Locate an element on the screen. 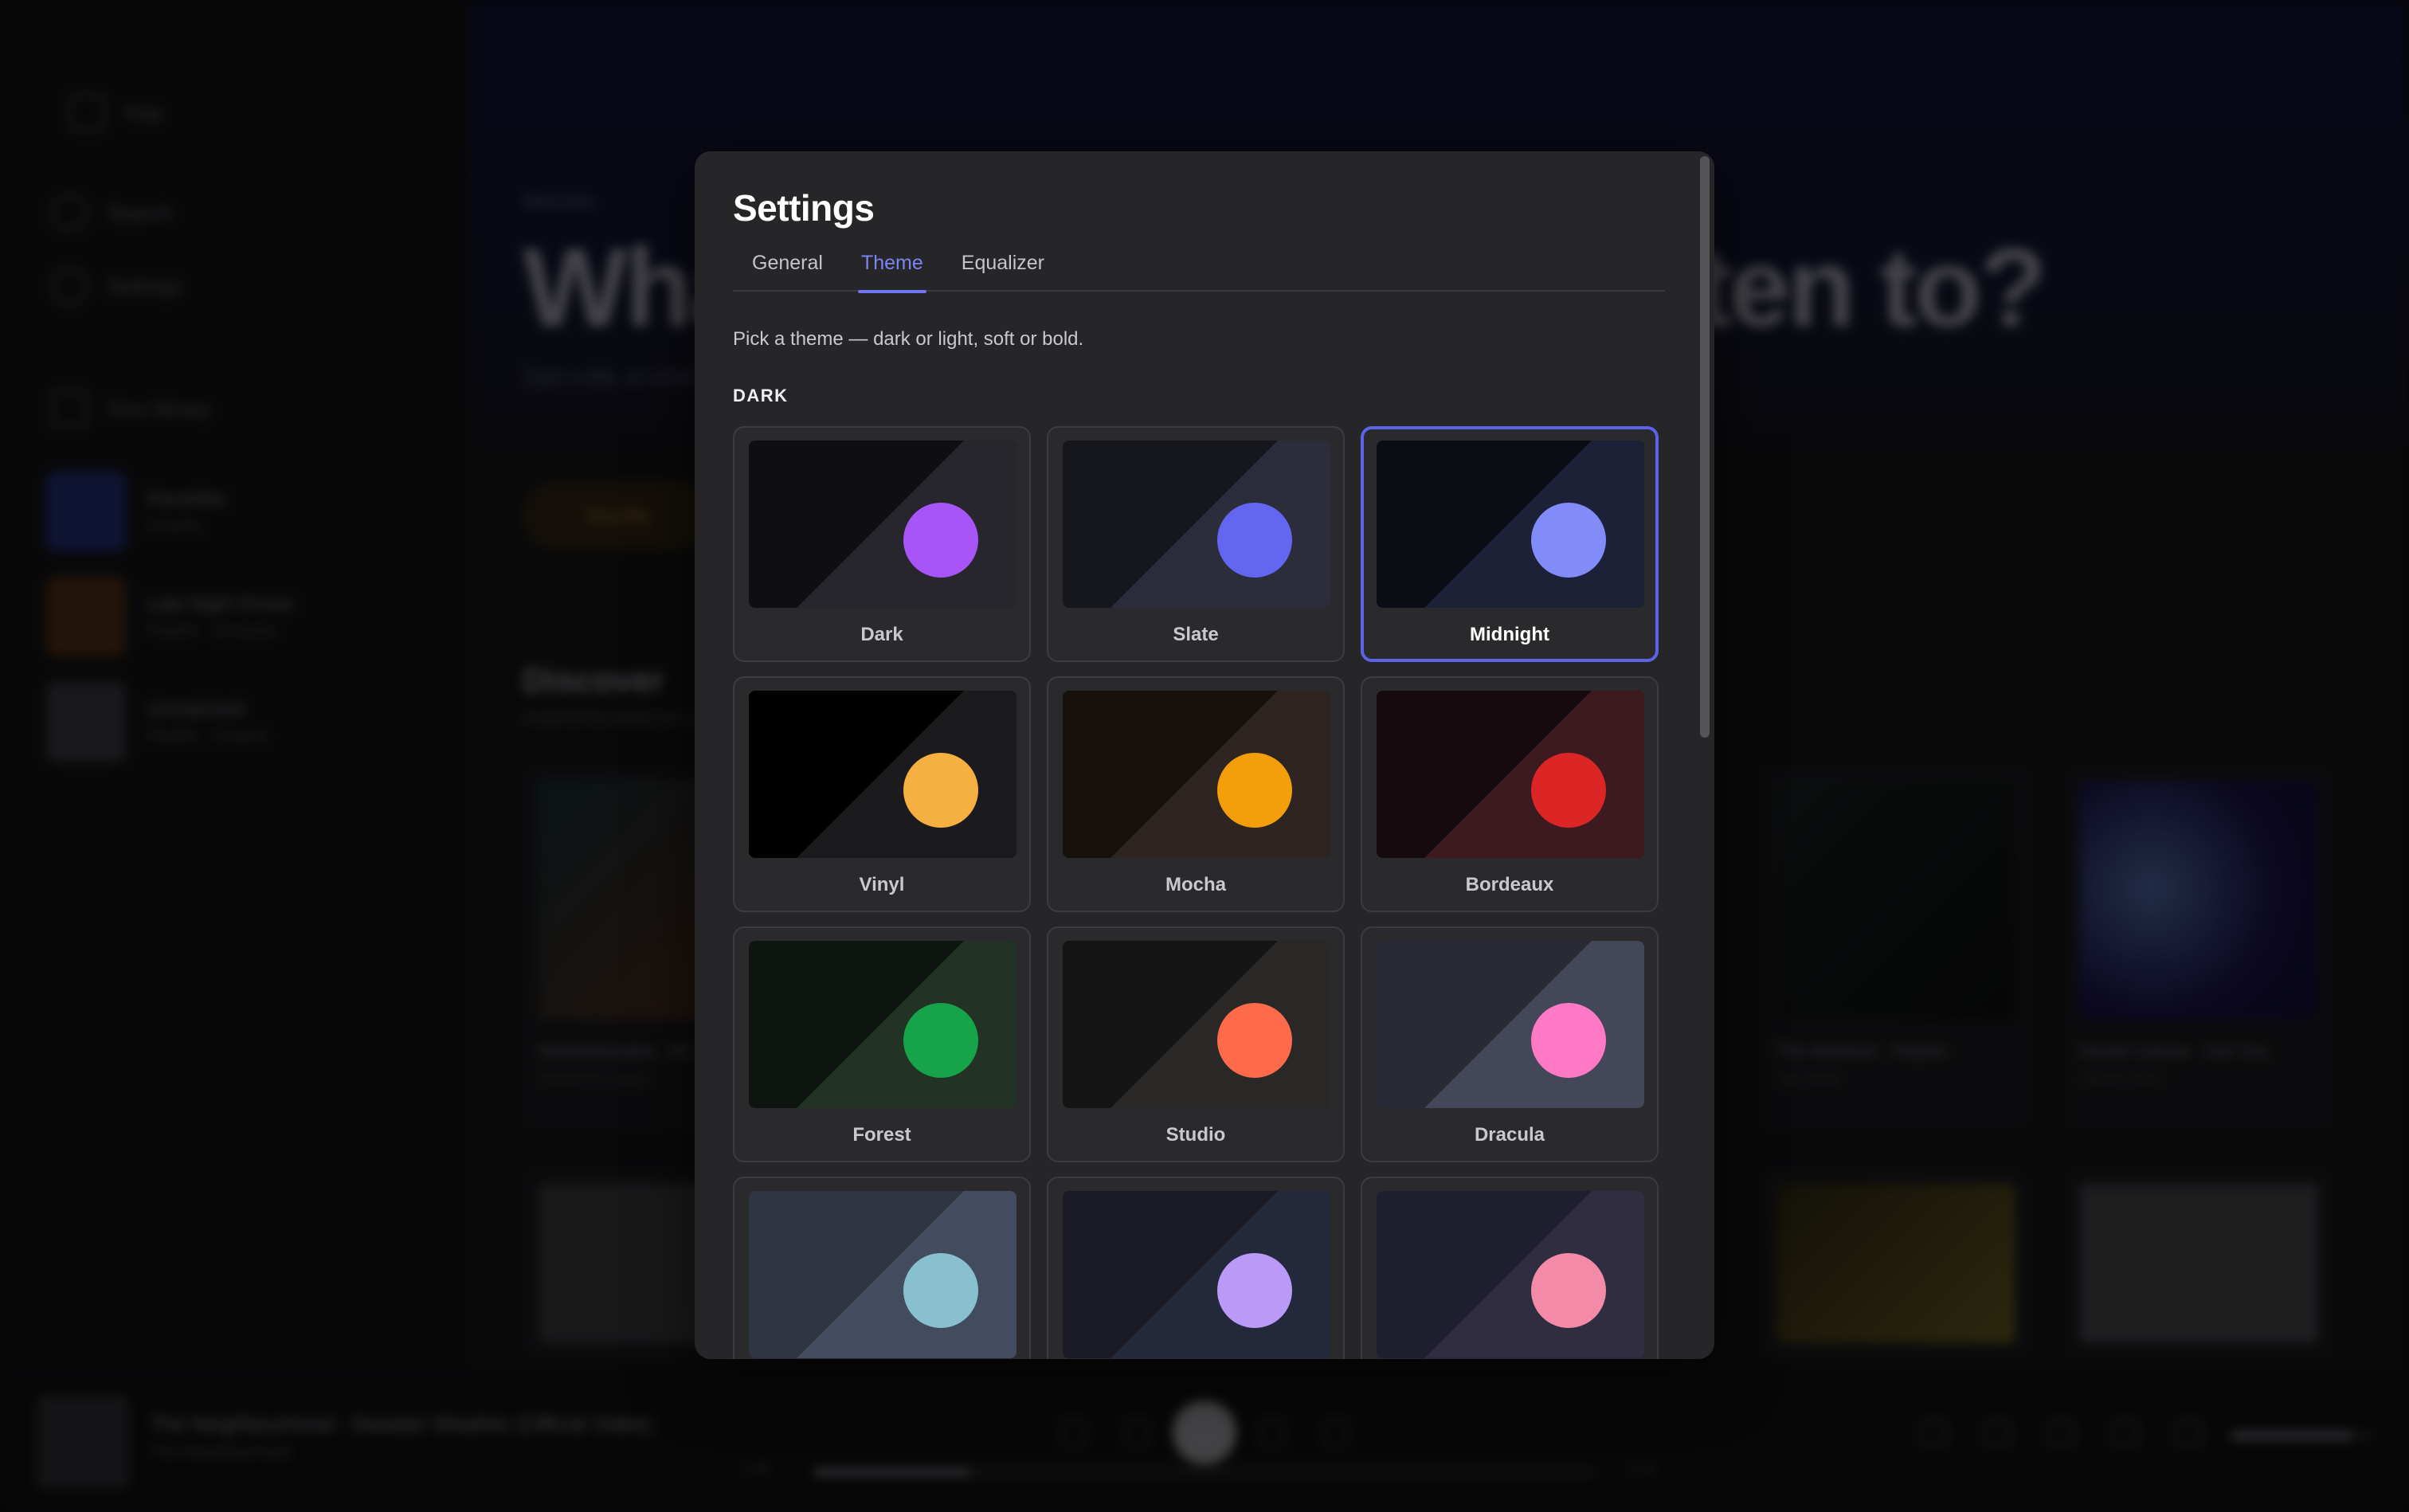  tab-theme: Theme is located at coordinates (892, 270).